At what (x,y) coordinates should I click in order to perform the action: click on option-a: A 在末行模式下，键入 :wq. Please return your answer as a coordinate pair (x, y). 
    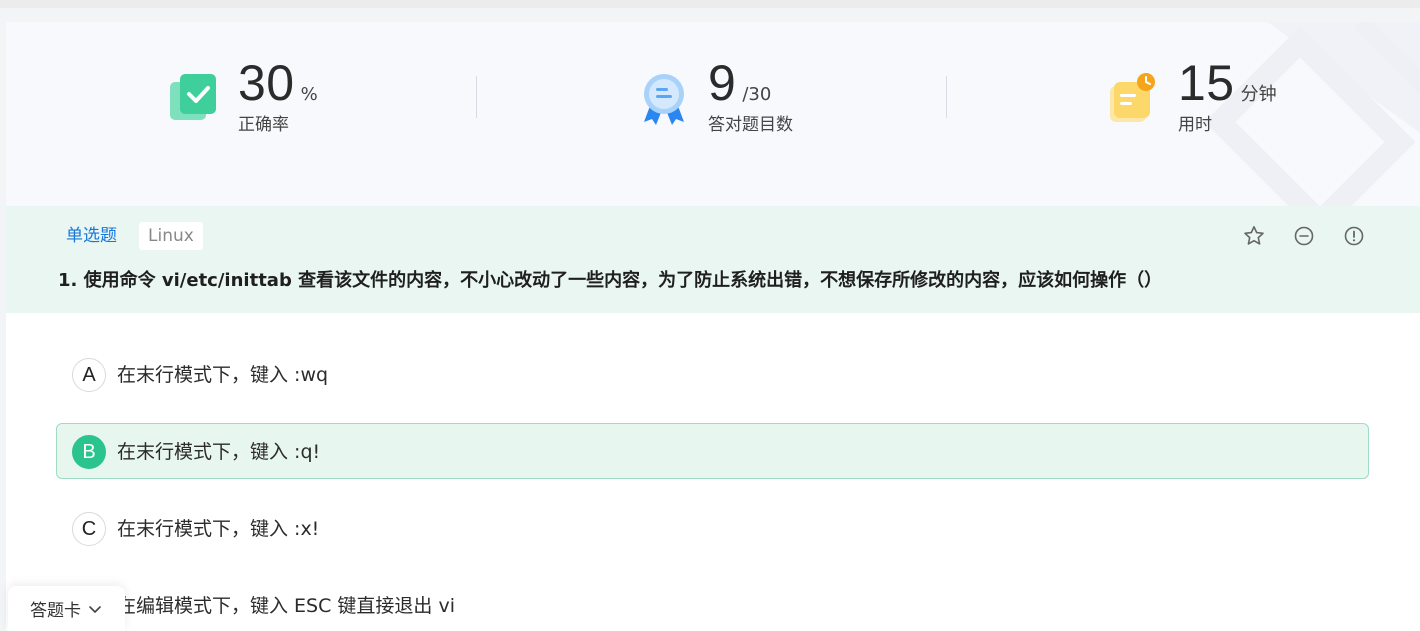
    Looking at the image, I should click on (712, 374).